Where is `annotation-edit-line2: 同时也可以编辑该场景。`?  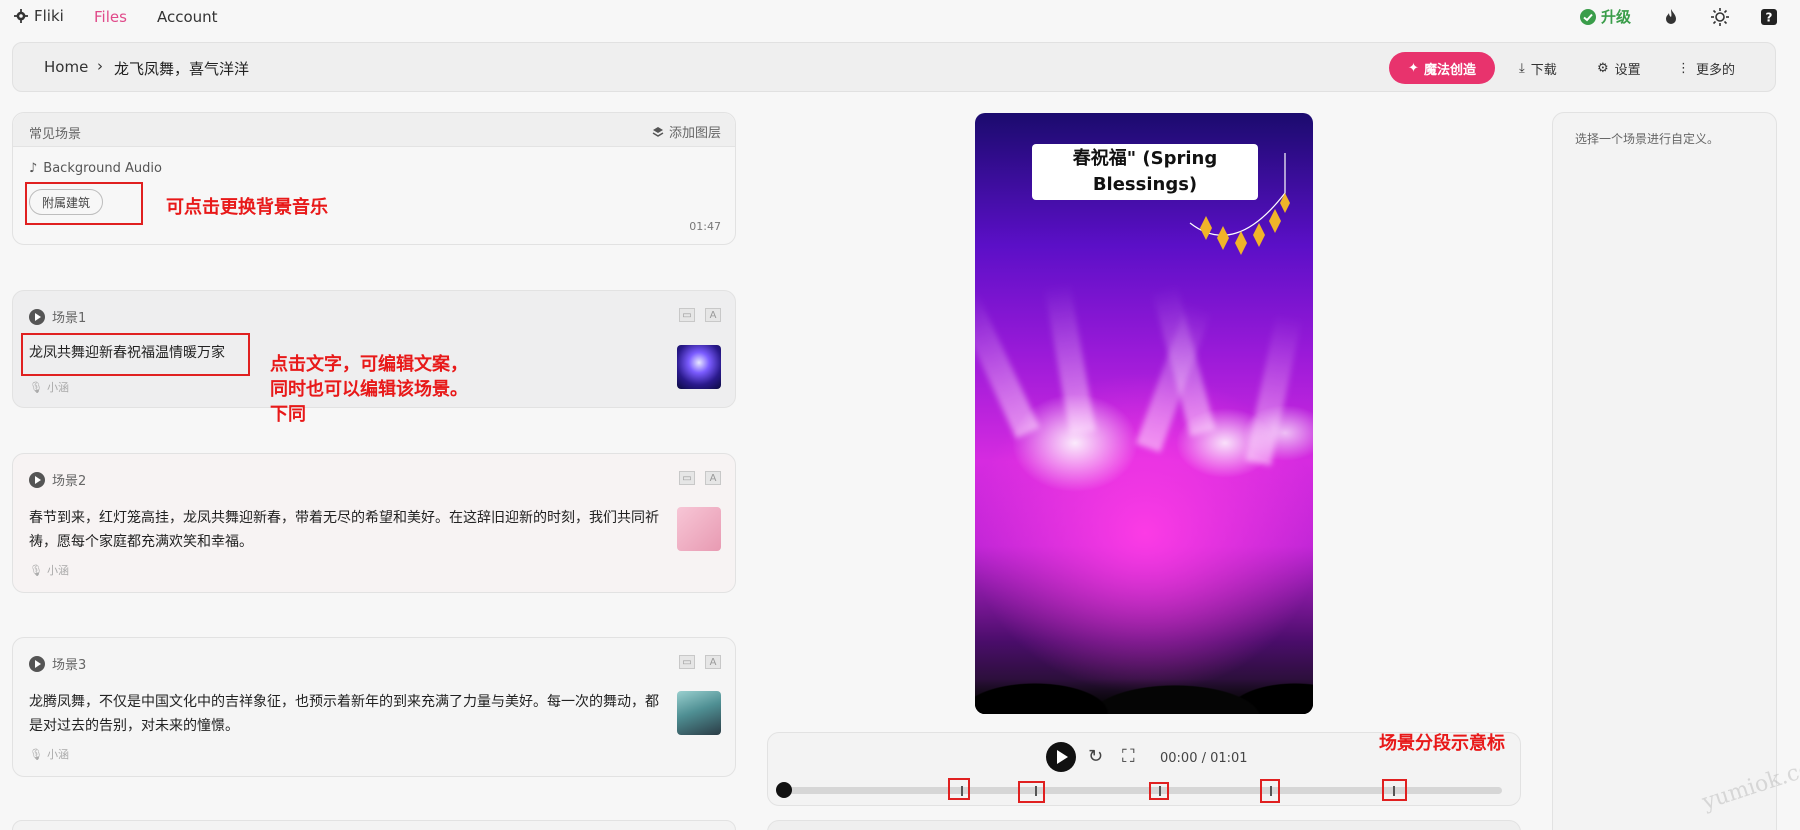
annotation-edit-line2: 同时也可以编辑该场景。 is located at coordinates (369, 389).